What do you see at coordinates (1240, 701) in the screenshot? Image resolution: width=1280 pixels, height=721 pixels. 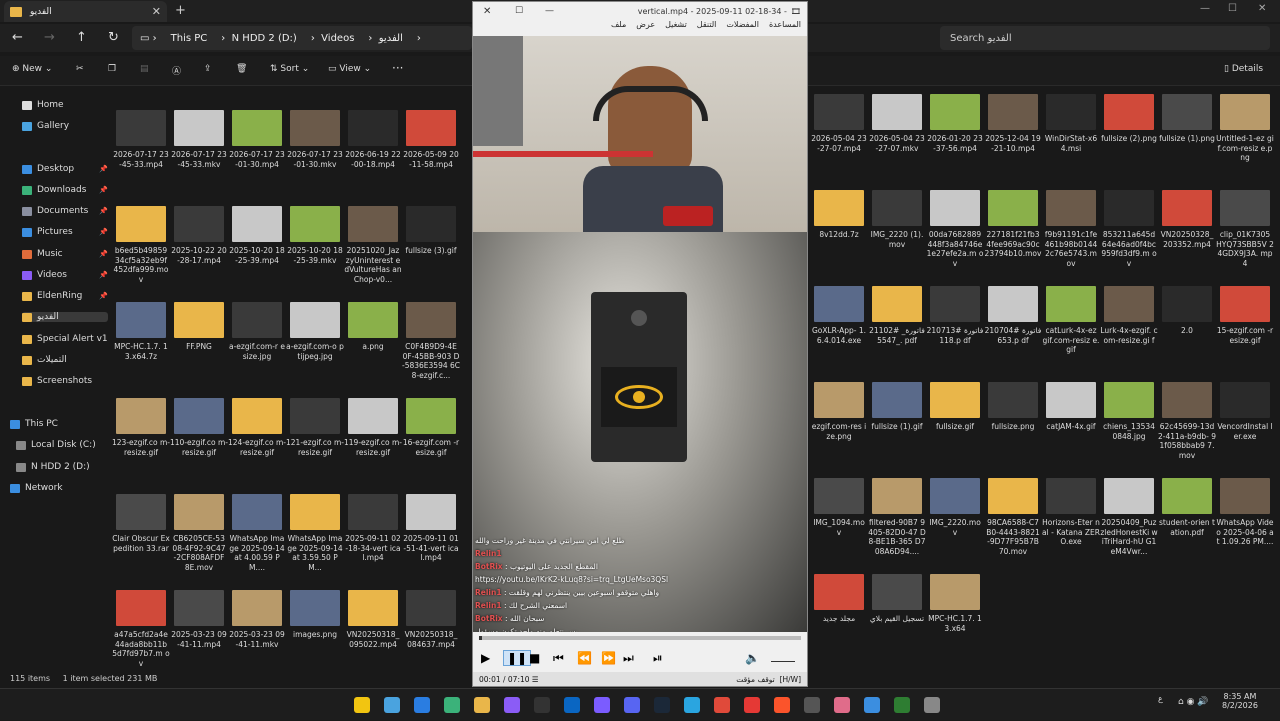 I see `clock: 8:35 AM 8/2/2026` at bounding box center [1240, 701].